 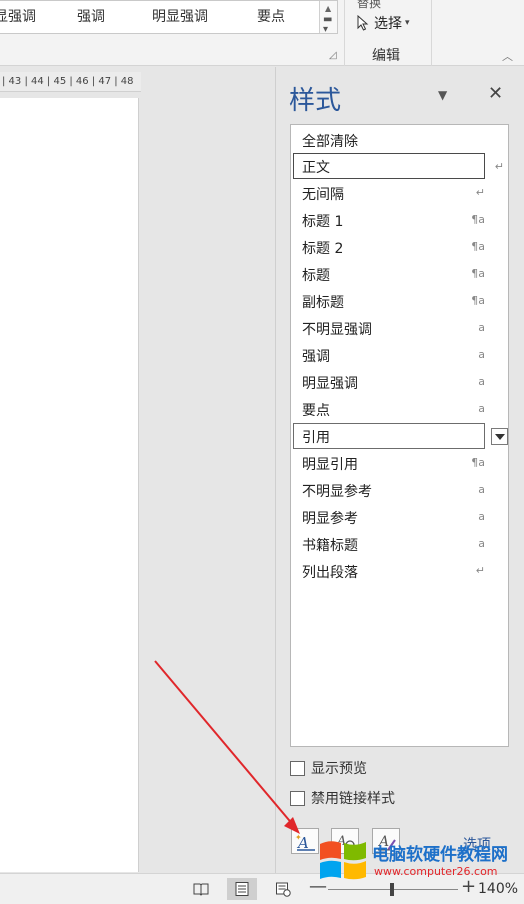 I want to click on disable-linked-styles-label: 禁用链接样式, so click(x=353, y=799).